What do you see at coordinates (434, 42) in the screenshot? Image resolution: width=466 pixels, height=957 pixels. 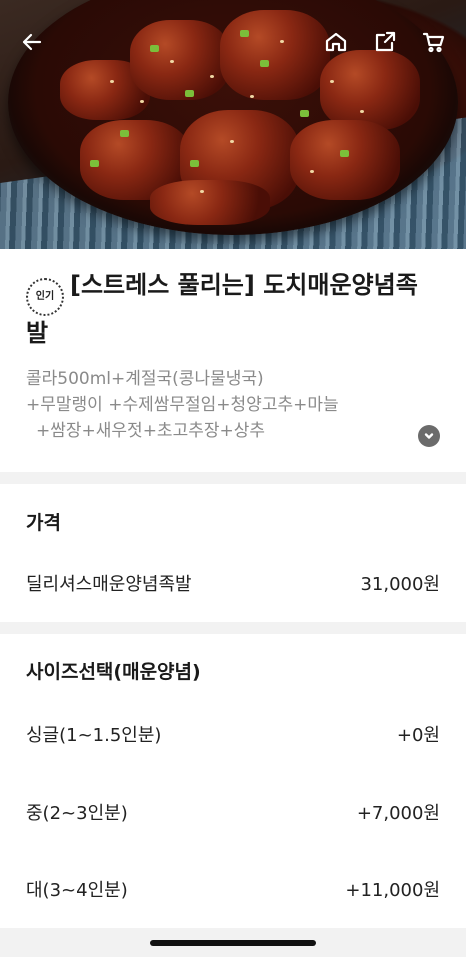 I see `cart-icon` at bounding box center [434, 42].